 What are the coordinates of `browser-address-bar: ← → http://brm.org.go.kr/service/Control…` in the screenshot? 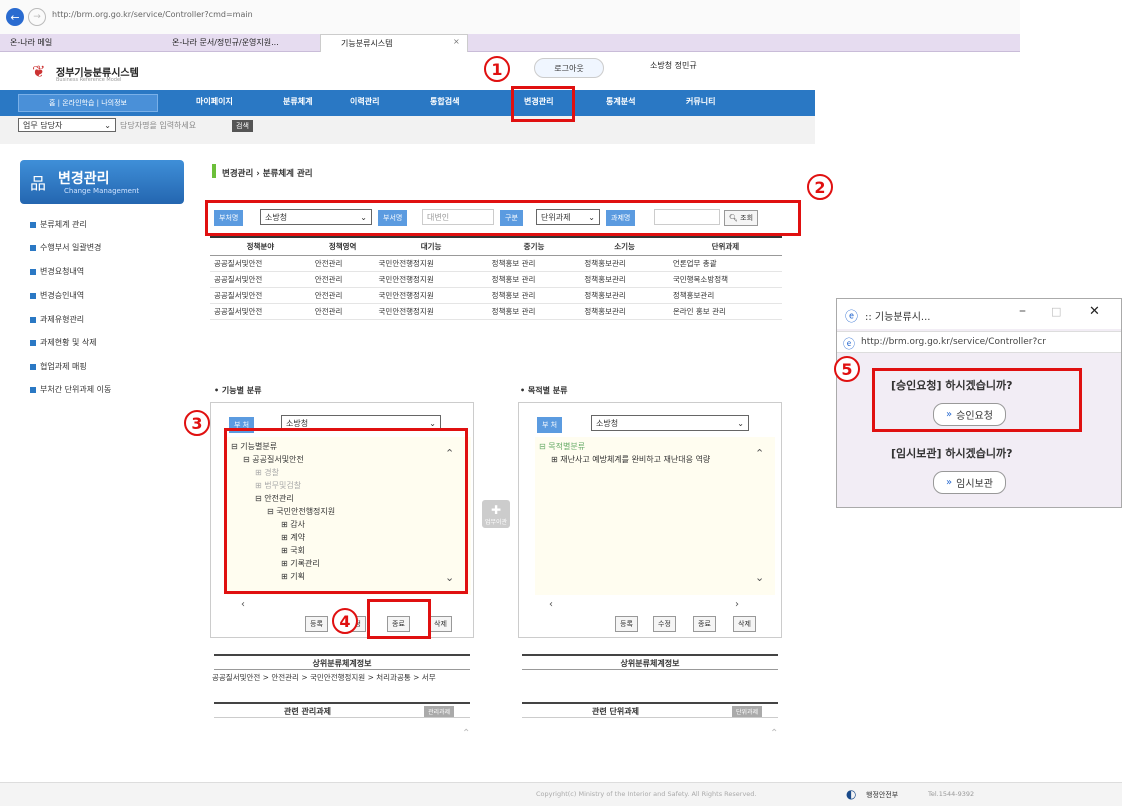 It's located at (510, 17).